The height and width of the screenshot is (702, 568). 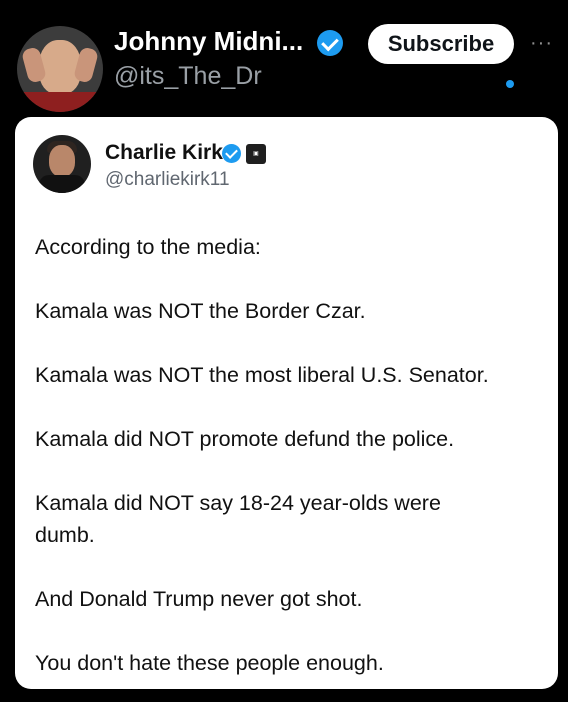 What do you see at coordinates (200, 311) in the screenshot?
I see `post-line: Kamala was NOT the Border Czar.` at bounding box center [200, 311].